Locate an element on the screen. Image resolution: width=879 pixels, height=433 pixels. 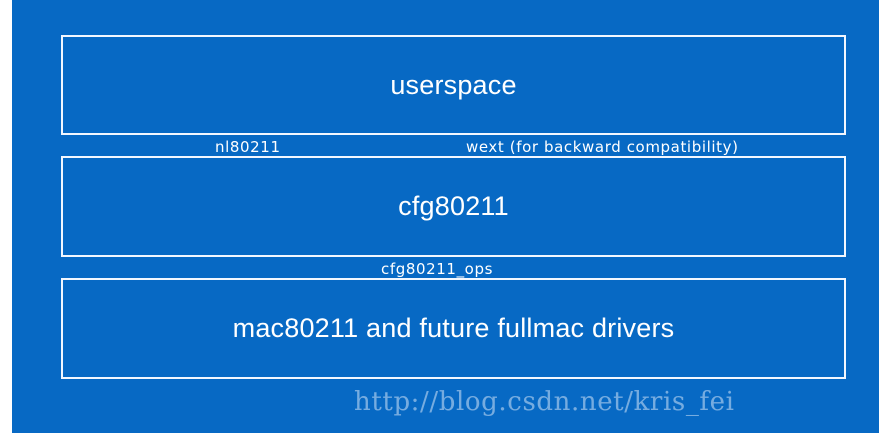
layer-mac80211-drivers-label: mac80211 and future fullmac drivers is located at coordinates (453, 328).